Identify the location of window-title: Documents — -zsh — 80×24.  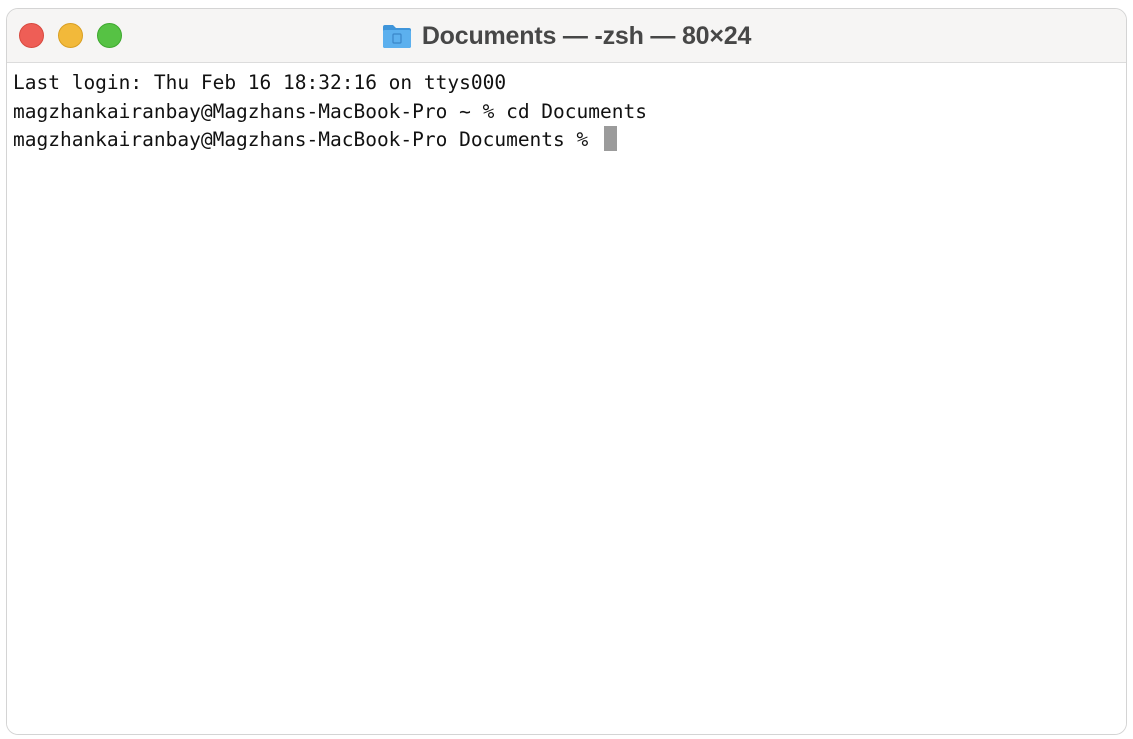
(586, 35).